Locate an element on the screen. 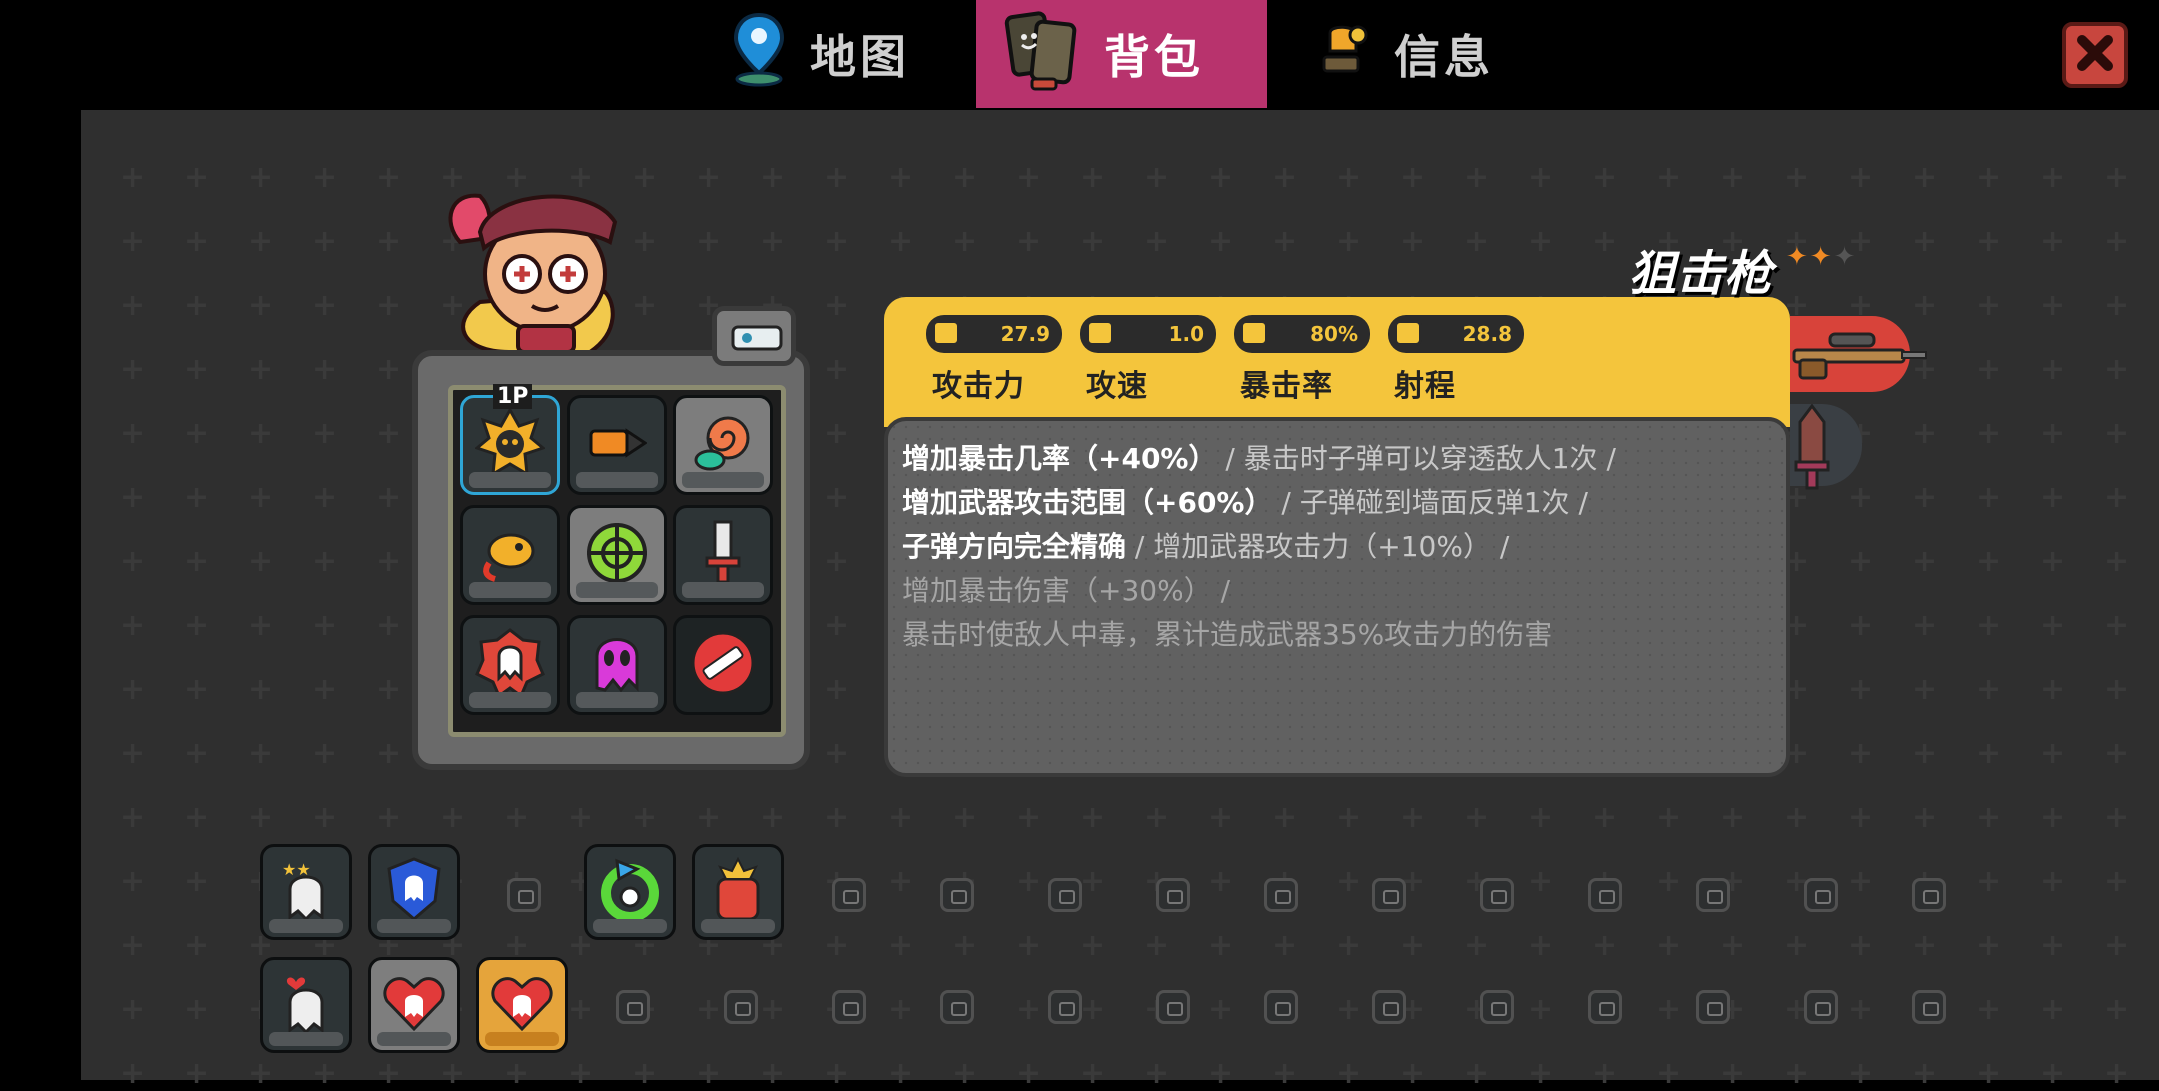 The width and height of the screenshot is (2159, 1091). drill-bullet-icon is located at coordinates (617, 445).